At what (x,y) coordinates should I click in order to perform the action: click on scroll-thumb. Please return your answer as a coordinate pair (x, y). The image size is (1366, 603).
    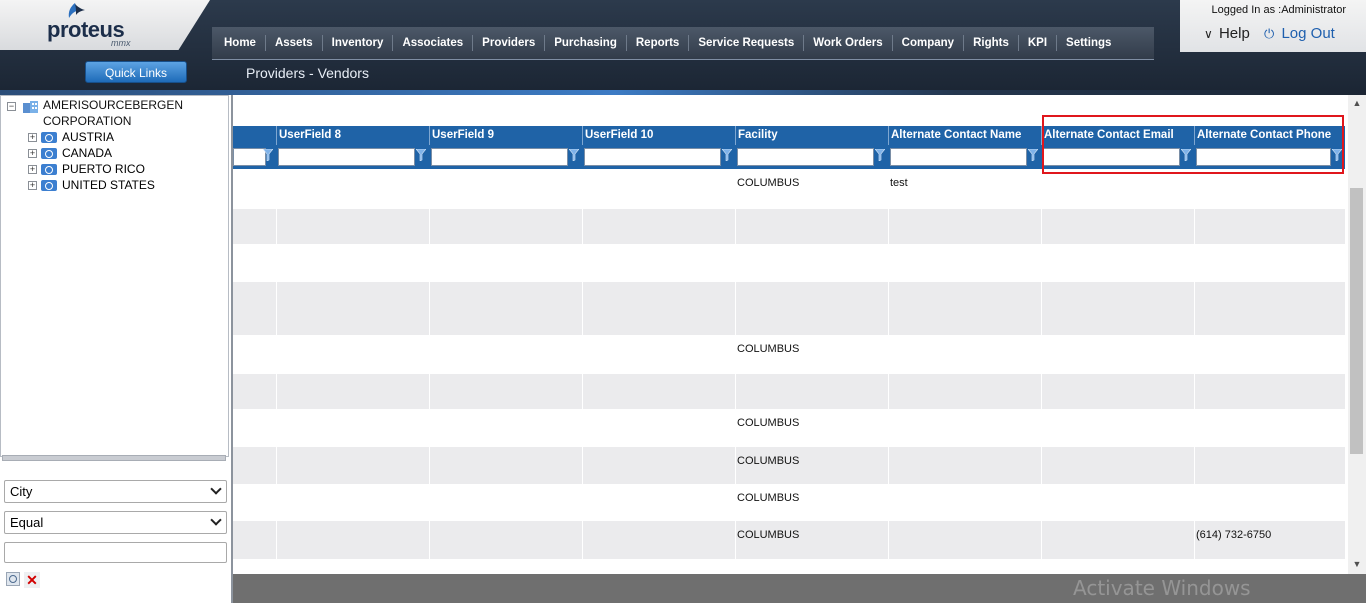
    Looking at the image, I should click on (1356, 321).